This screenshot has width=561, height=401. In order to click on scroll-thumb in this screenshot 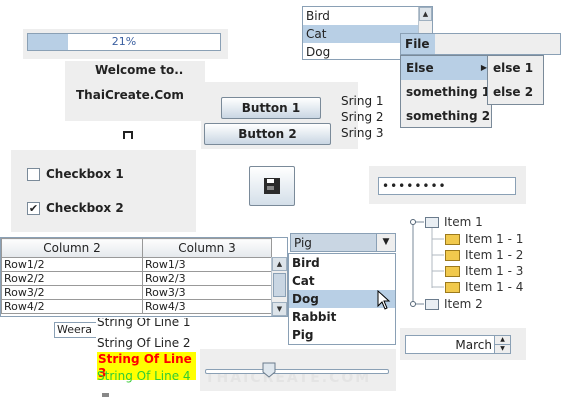, I will do `click(279, 285)`.